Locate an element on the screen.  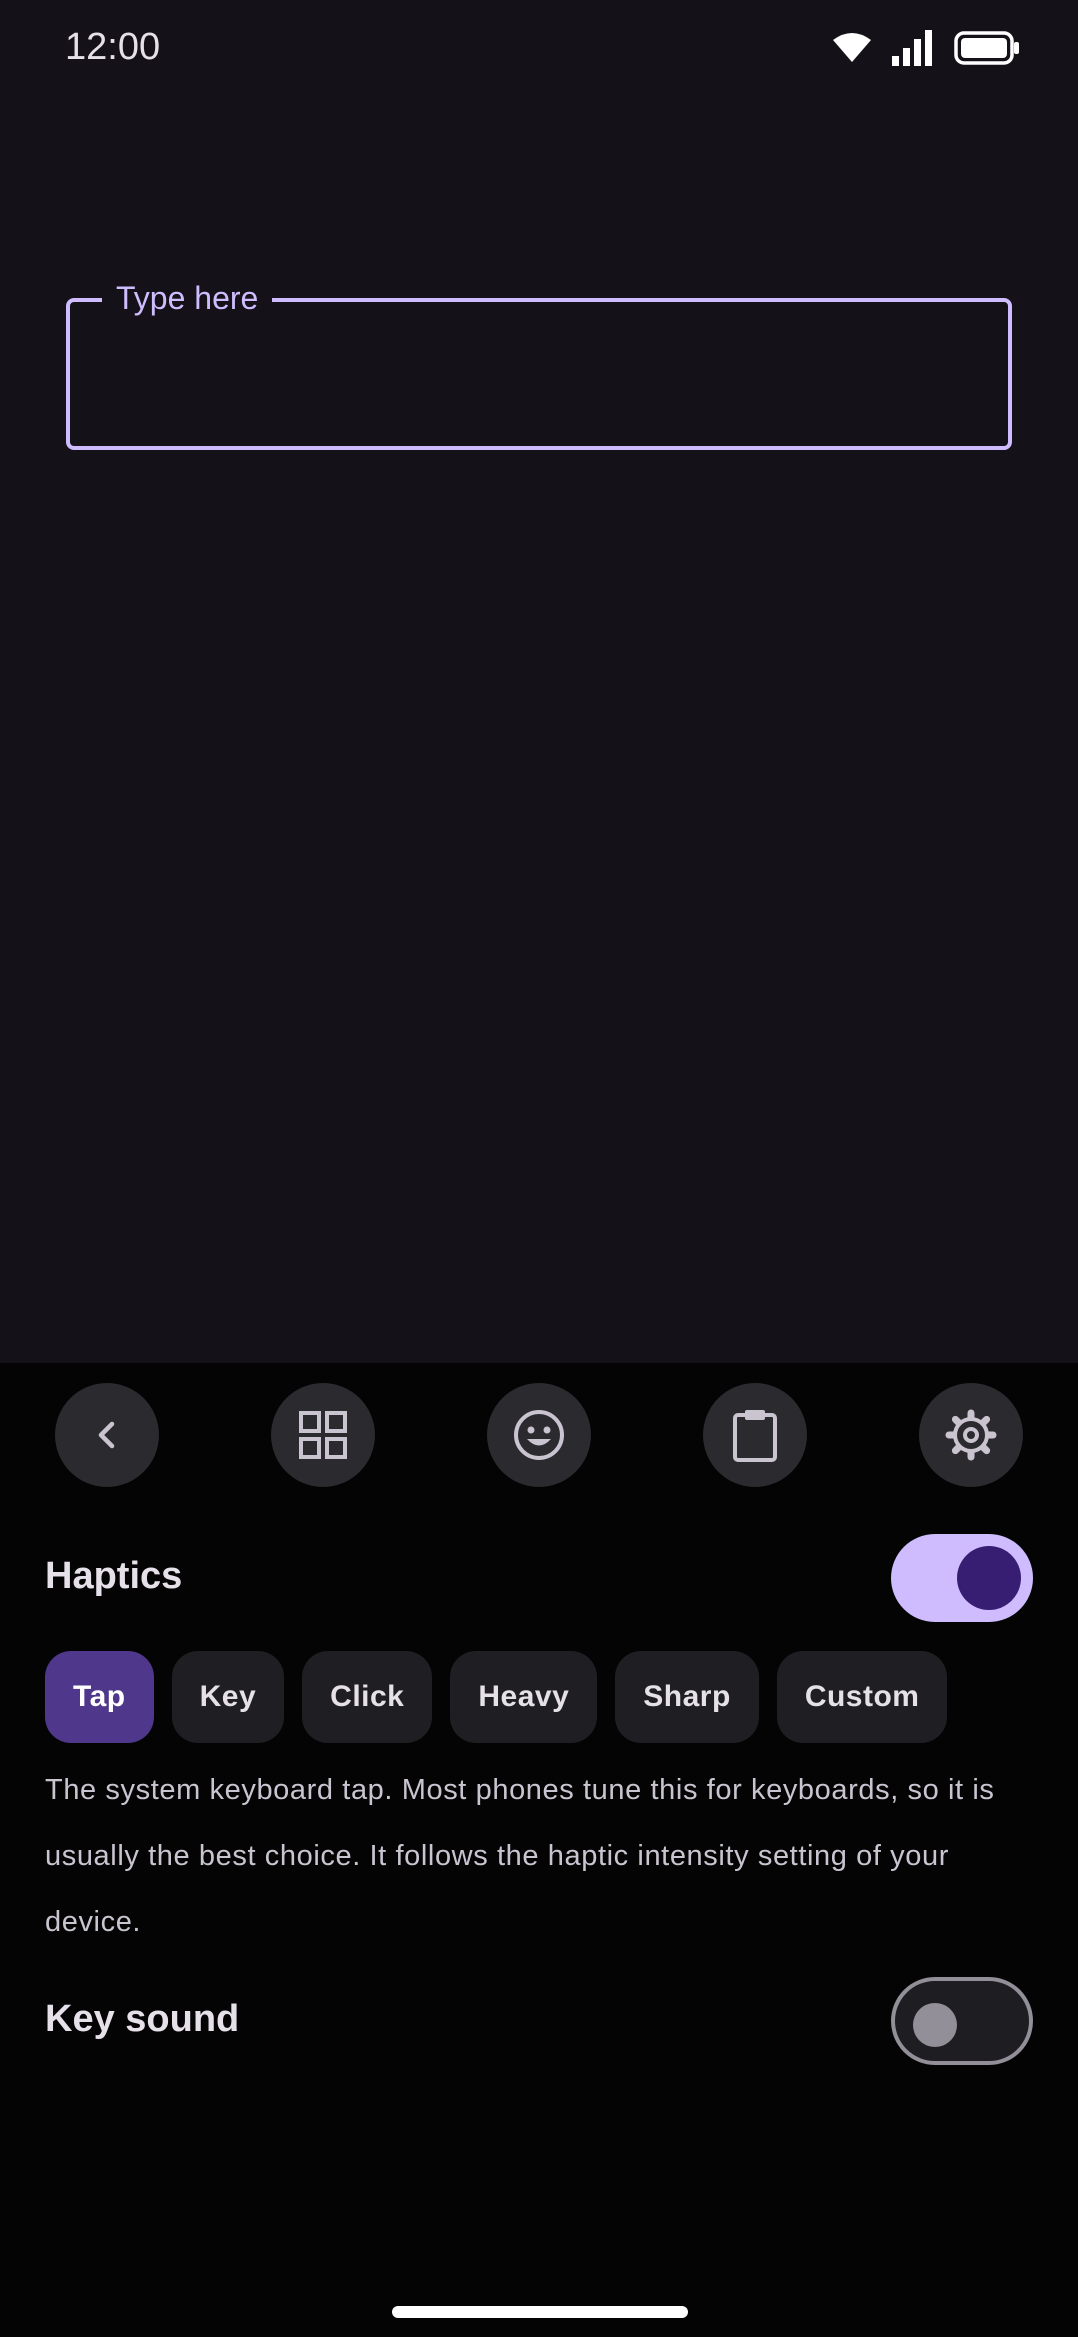
haptic-option-click: Click is located at coordinates (367, 1697).